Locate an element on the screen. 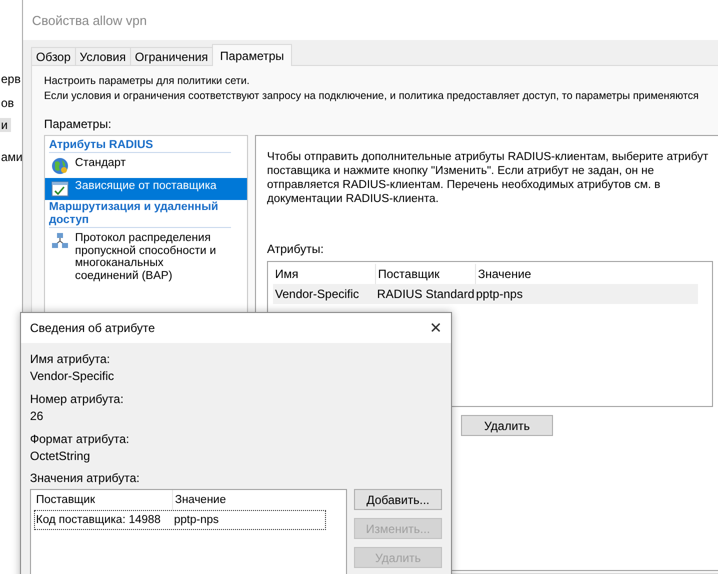 The width and height of the screenshot is (718, 574). settings-label: Параметры: is located at coordinates (78, 124).